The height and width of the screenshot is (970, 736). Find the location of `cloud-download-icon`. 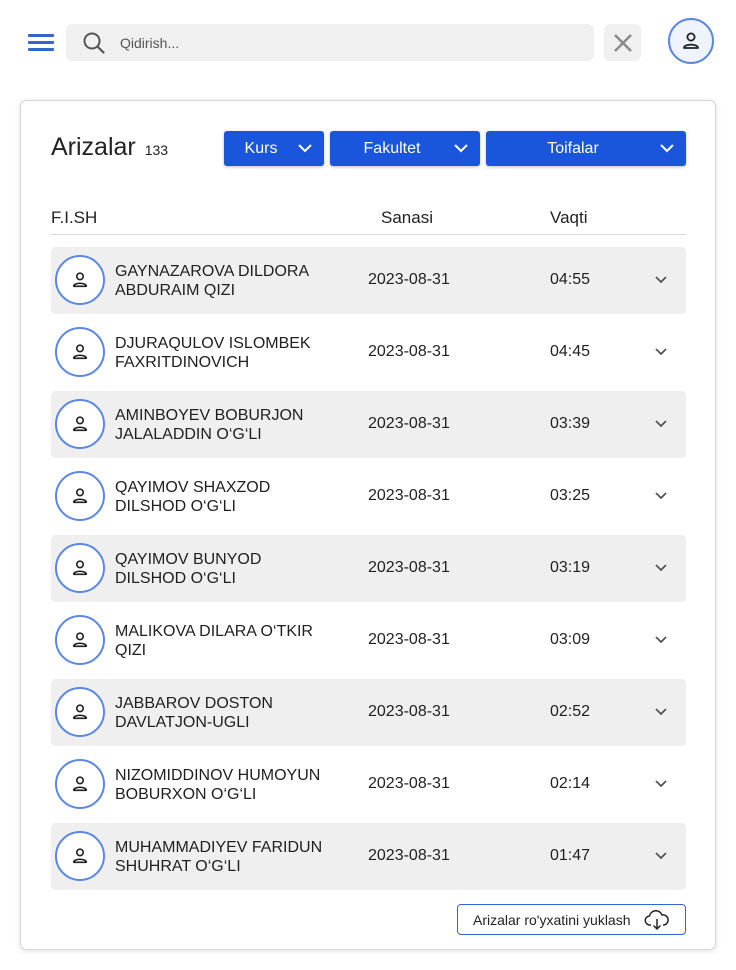

cloud-download-icon is located at coordinates (656, 920).